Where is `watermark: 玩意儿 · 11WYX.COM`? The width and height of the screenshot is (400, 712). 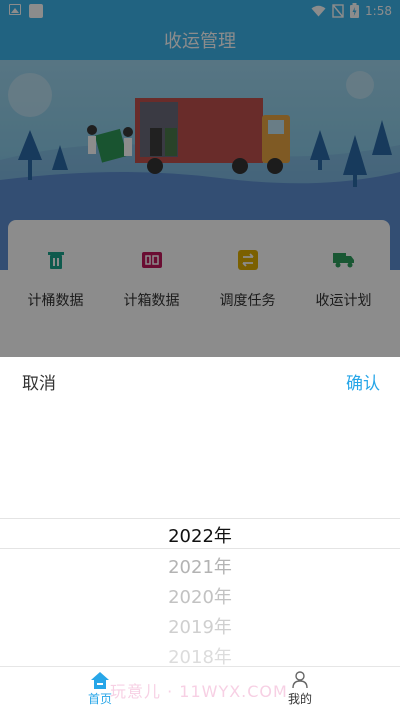 watermark: 玩意儿 · 11WYX.COM is located at coordinates (199, 691).